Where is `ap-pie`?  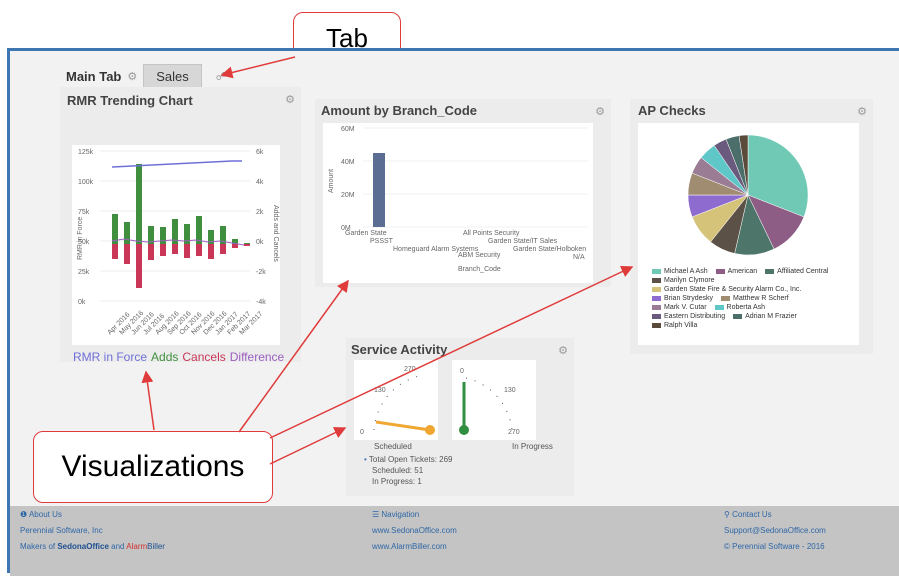 ap-pie is located at coordinates (748, 195).